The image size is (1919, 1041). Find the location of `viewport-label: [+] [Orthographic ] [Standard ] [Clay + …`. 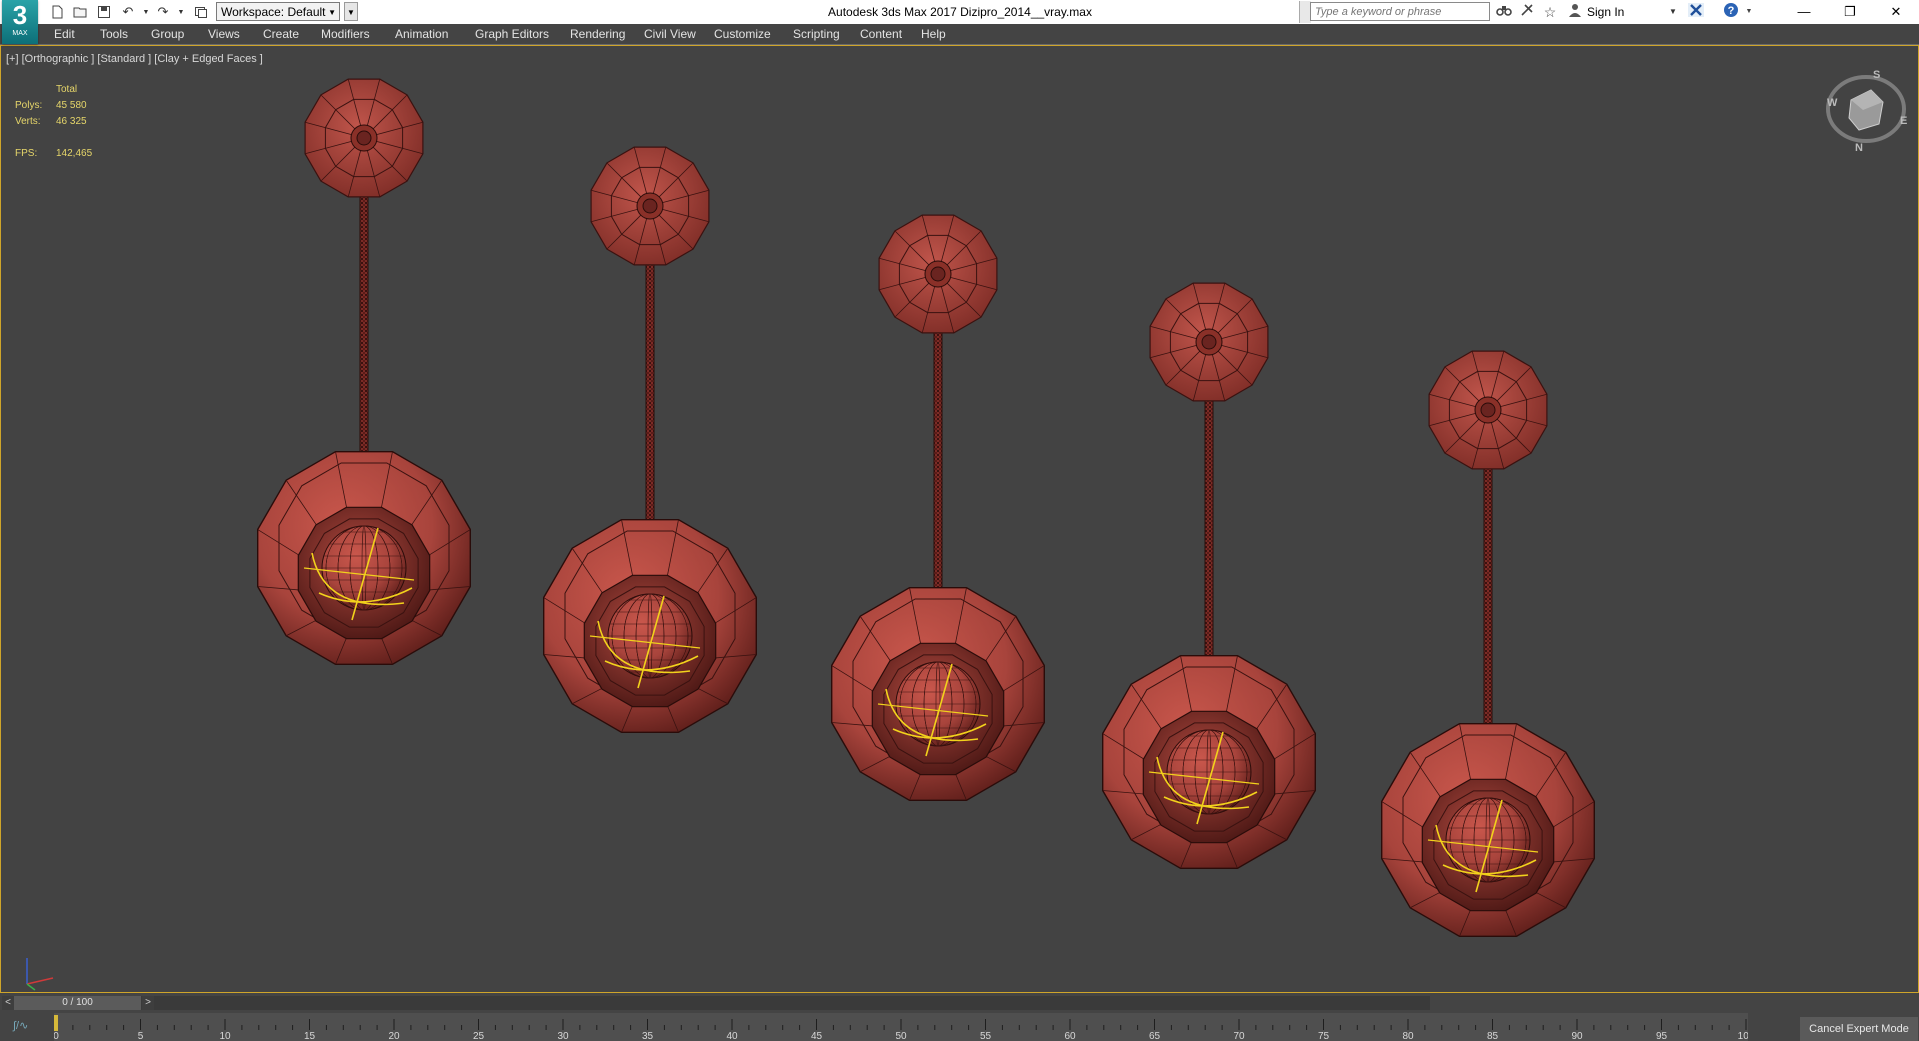

viewport-label: [+] [Orthographic ] [Standard ] [Clay + … is located at coordinates (134, 59).